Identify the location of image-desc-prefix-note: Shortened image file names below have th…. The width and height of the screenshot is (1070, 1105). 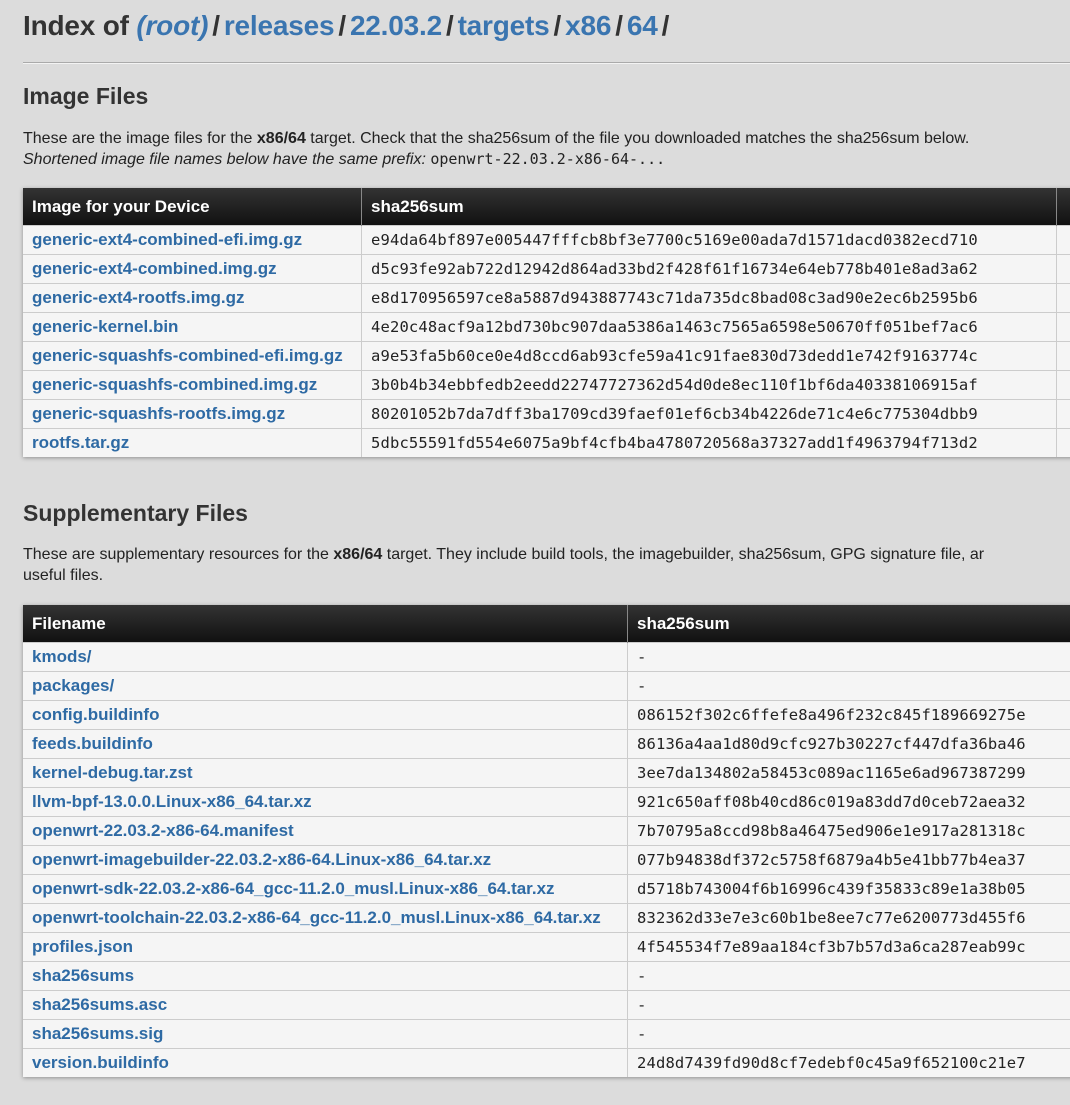
(227, 159).